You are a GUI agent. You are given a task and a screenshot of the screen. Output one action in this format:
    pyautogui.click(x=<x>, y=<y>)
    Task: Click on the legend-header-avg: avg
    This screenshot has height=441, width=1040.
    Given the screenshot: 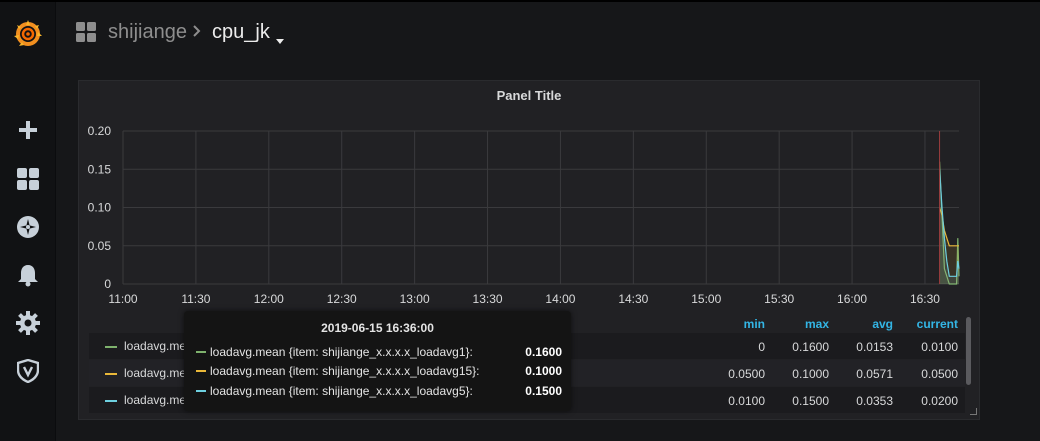 What is the action you would take?
    pyautogui.click(x=861, y=324)
    